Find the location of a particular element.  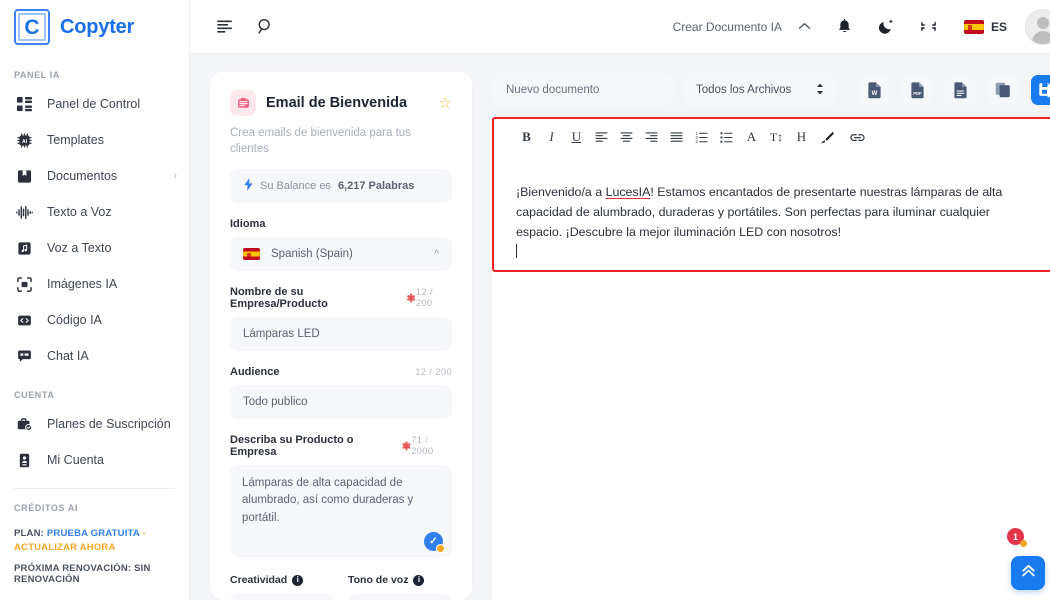

sidebar-item-templates: AI Templates is located at coordinates (94, 140).